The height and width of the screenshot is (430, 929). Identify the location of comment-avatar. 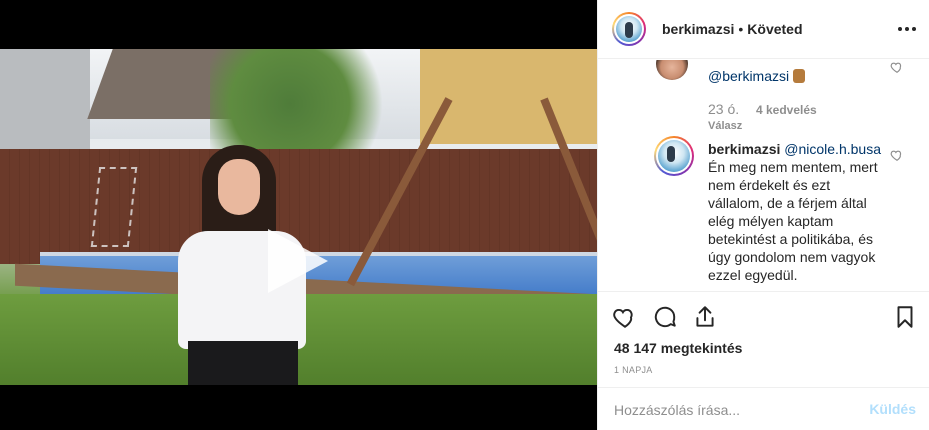
(672, 70).